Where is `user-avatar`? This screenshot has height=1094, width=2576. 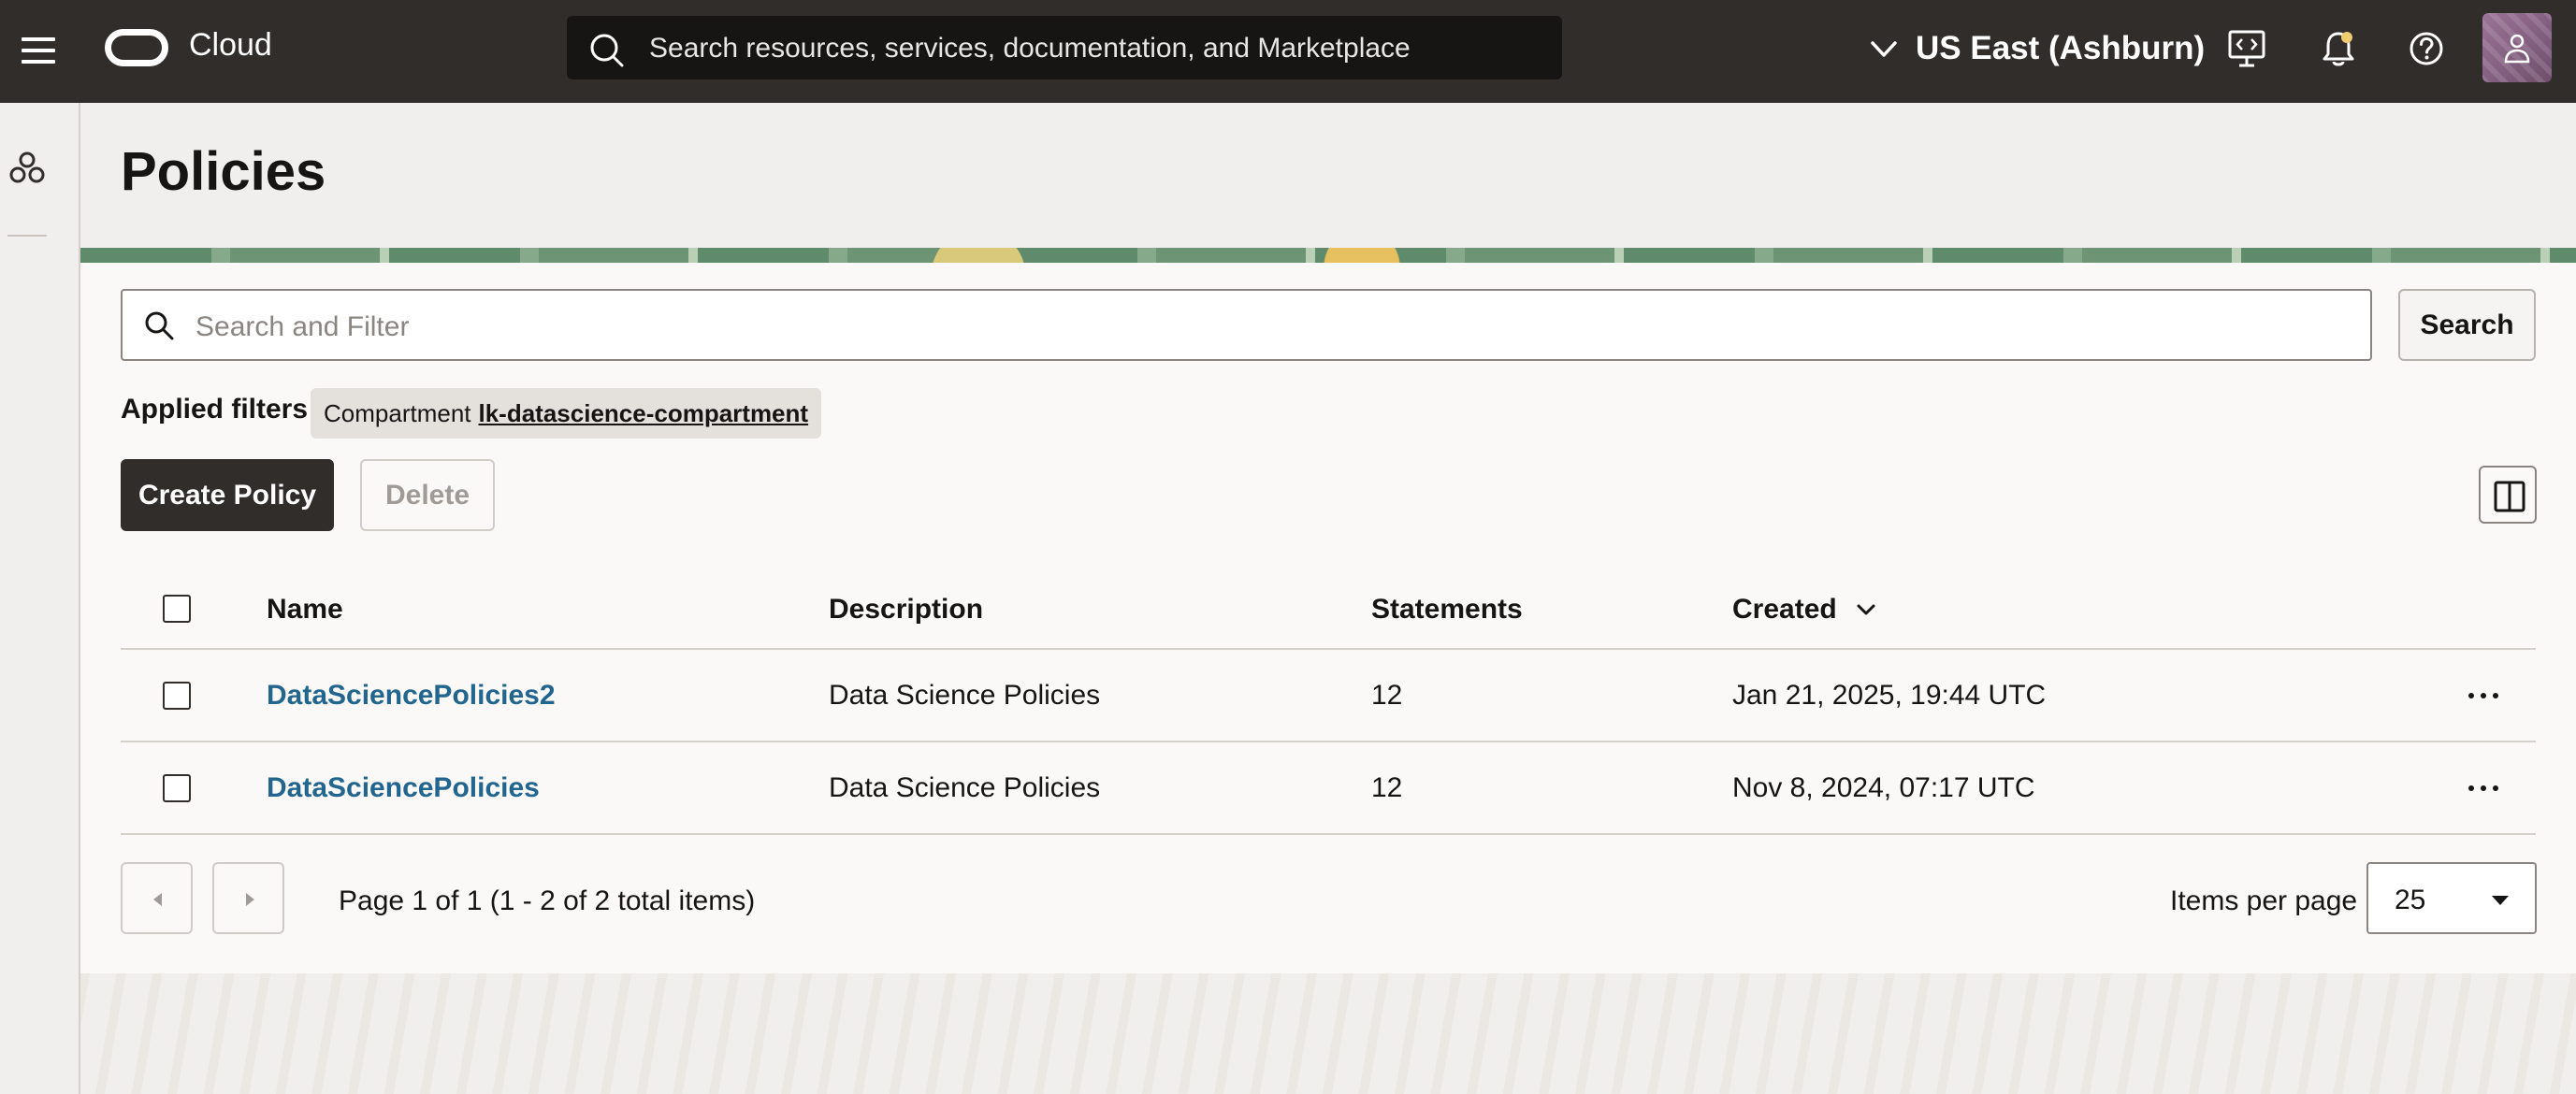 user-avatar is located at coordinates (2517, 47).